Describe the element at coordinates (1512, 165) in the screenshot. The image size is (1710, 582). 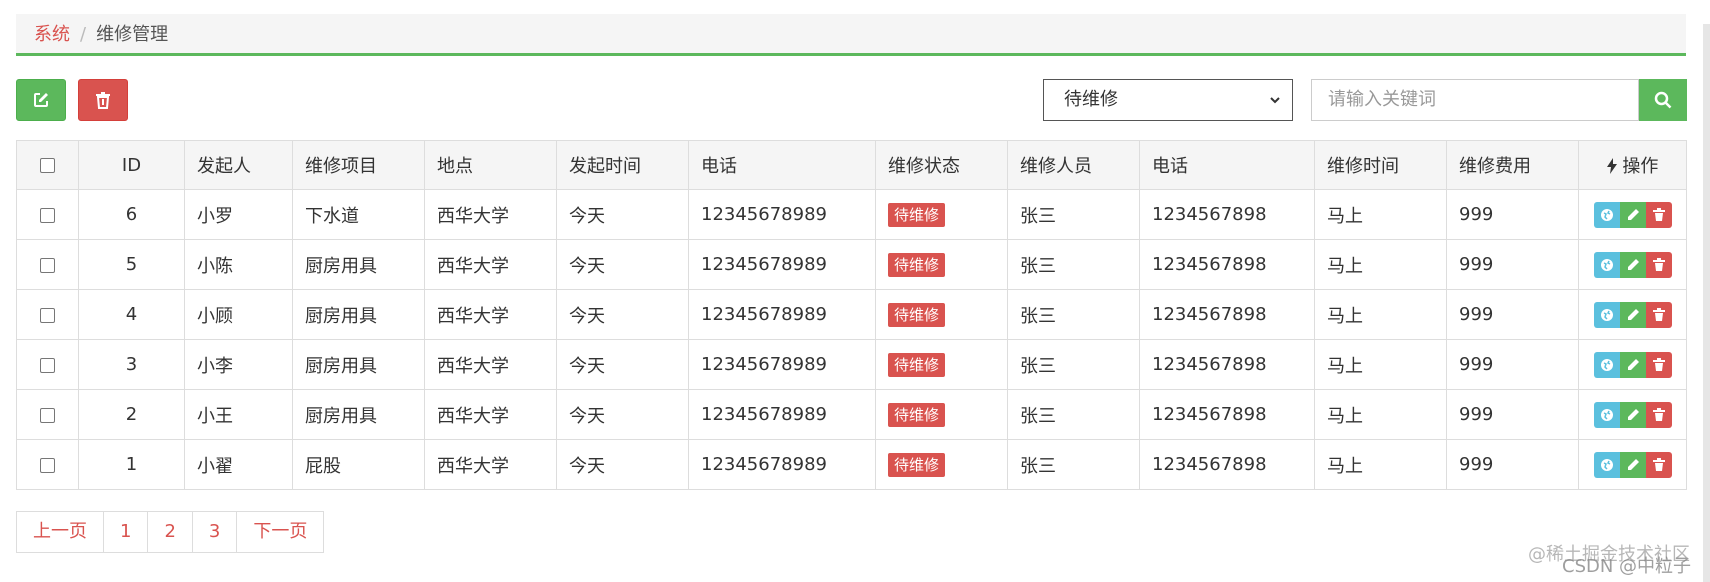
I see `header-cost: 维修费用` at that location.